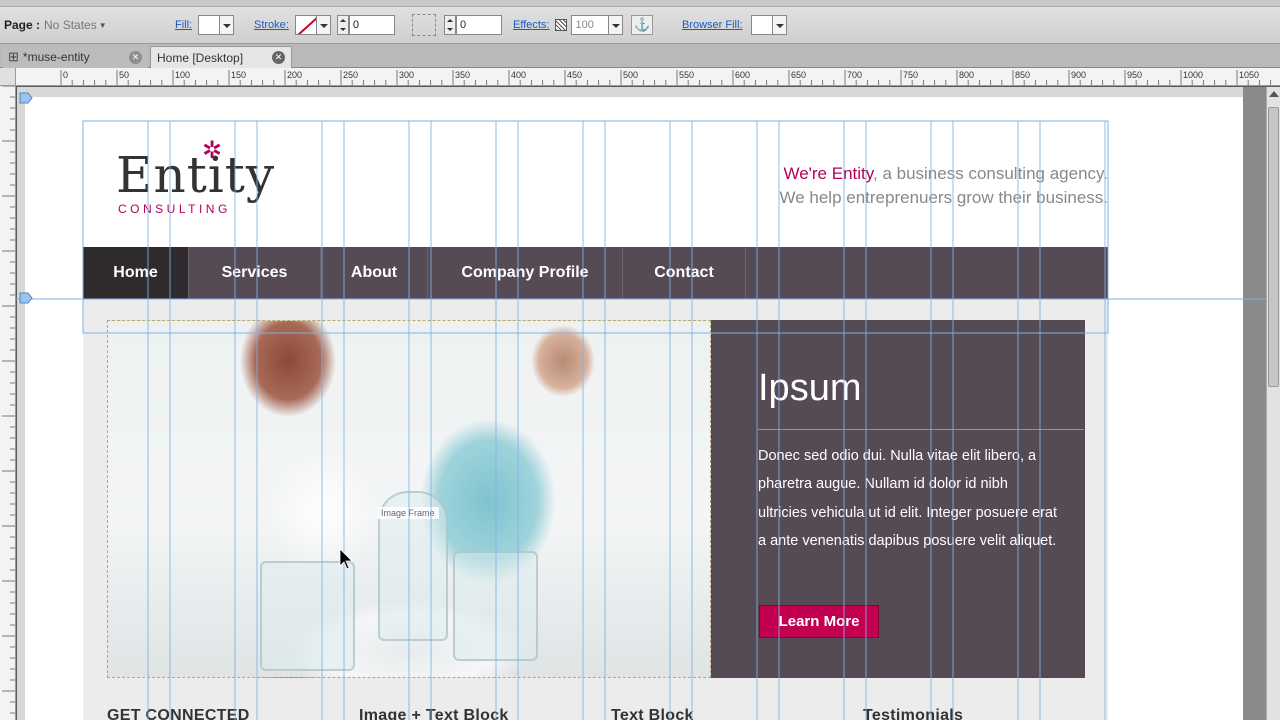 This screenshot has height=720, width=1280. Describe the element at coordinates (342, 25) in the screenshot. I see `stroke-width-stepper` at that location.